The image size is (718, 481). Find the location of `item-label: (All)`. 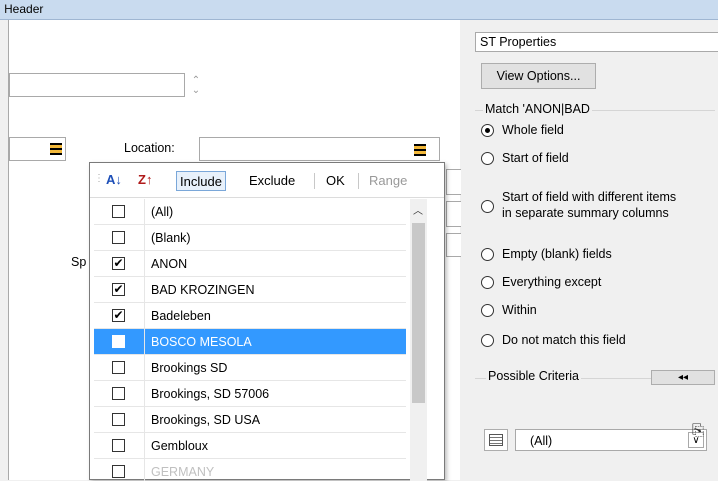

item-label: (All) is located at coordinates (162, 212).